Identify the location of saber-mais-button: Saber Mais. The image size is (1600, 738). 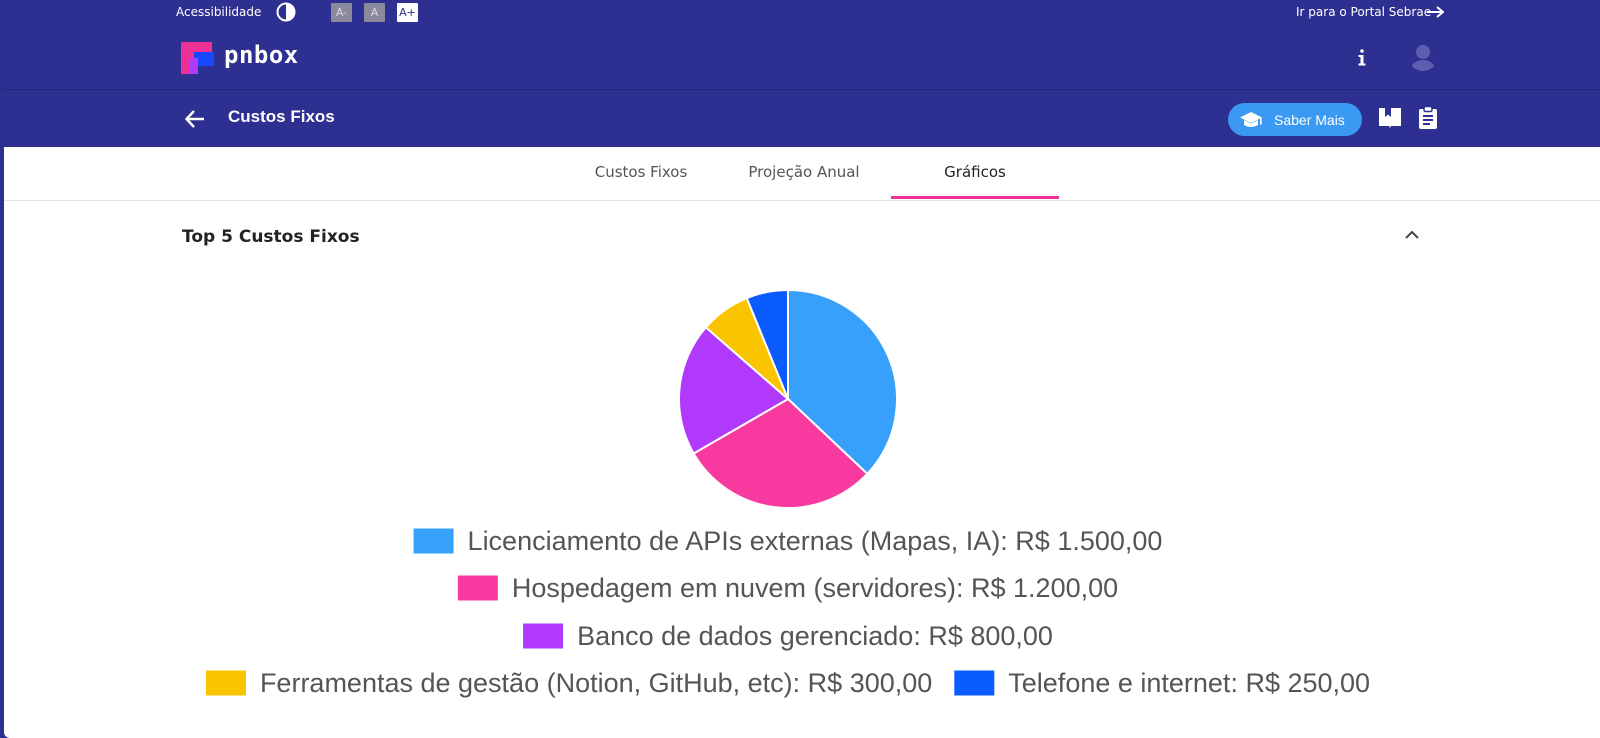
(1295, 119).